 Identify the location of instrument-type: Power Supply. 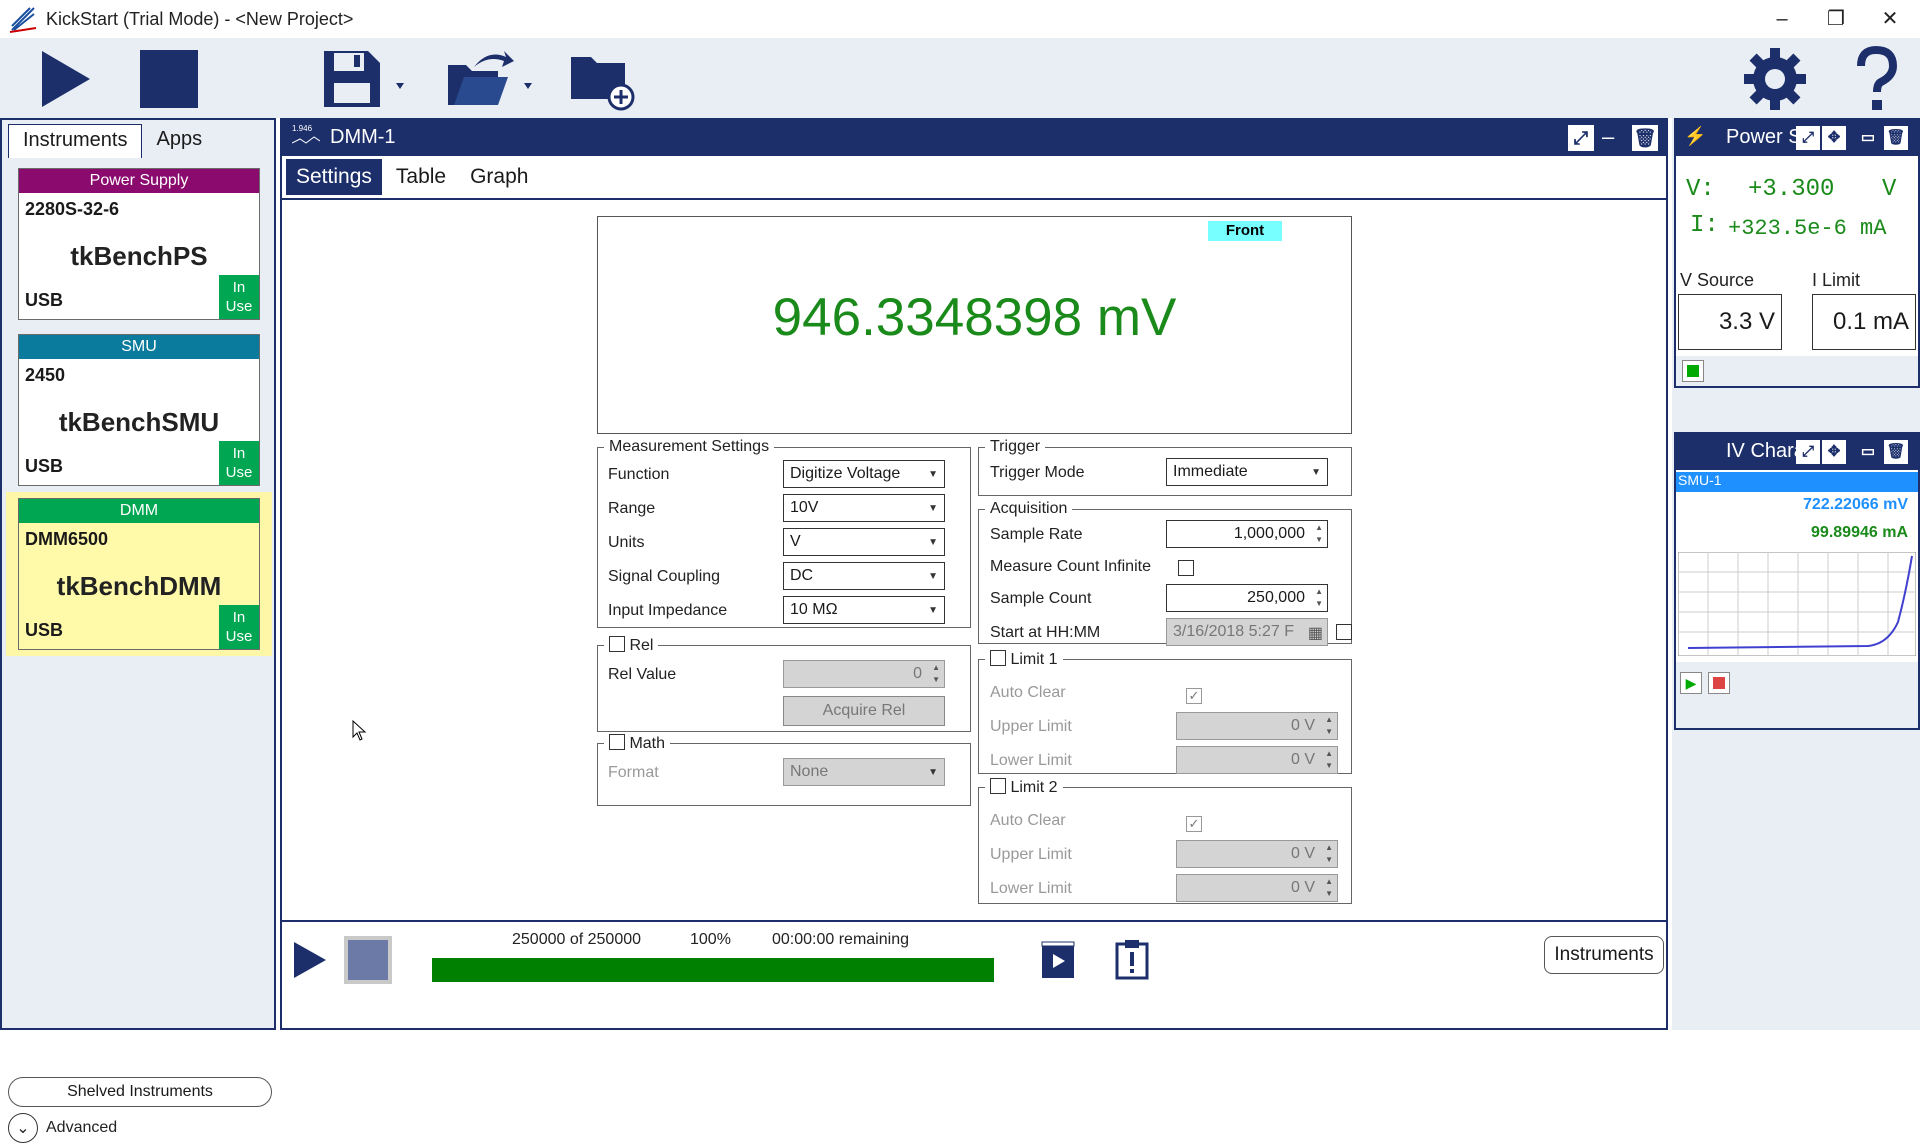
(139, 181).